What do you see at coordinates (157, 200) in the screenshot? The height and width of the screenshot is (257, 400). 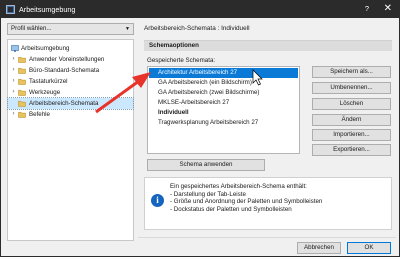 I see `info-icon: i` at bounding box center [157, 200].